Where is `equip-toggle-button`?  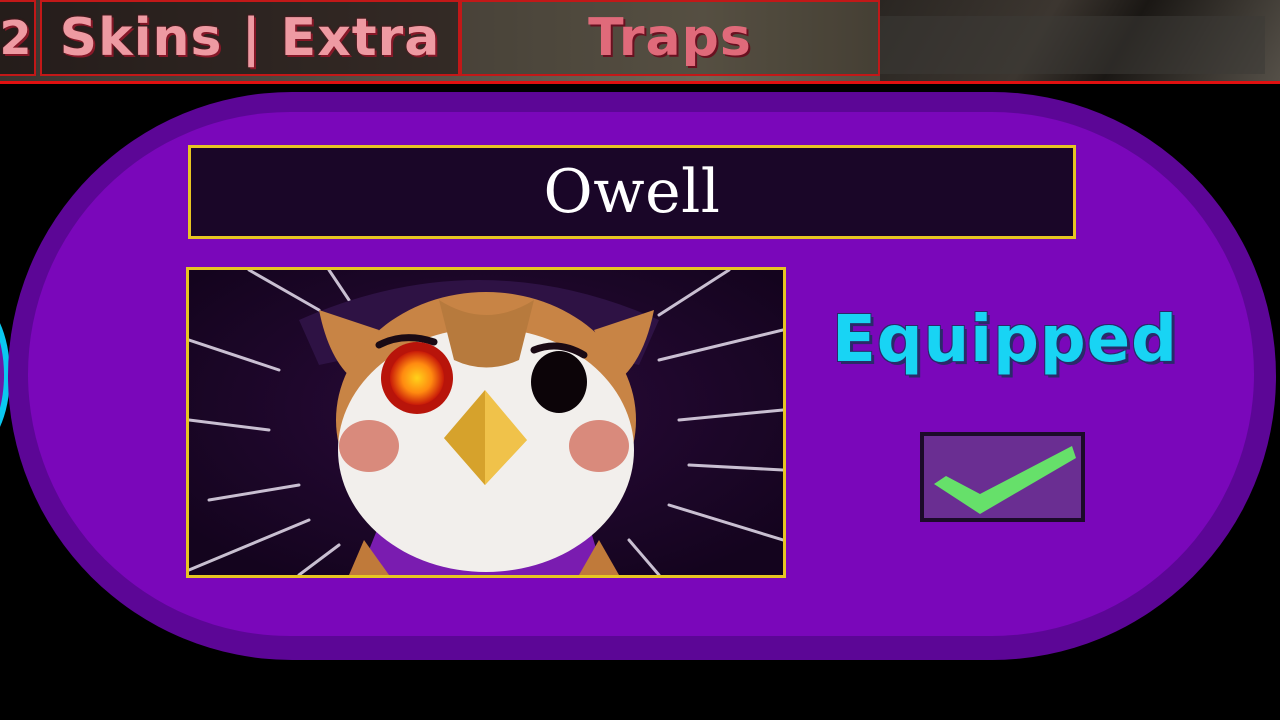
equip-toggle-button is located at coordinates (1002, 477).